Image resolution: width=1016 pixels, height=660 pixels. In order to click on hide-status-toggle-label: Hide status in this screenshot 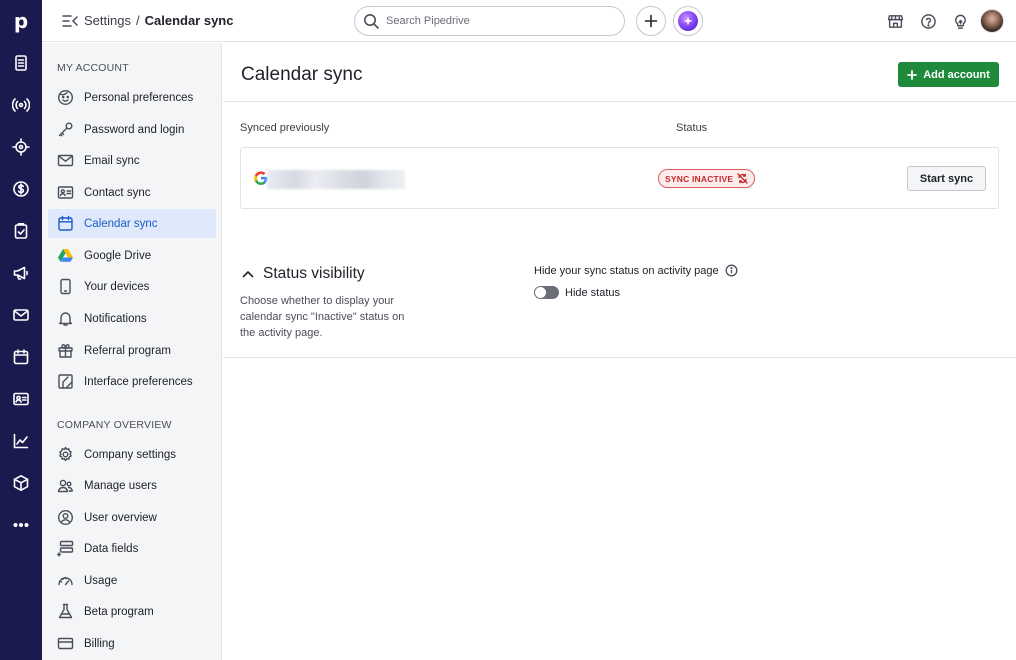, I will do `click(593, 293)`.